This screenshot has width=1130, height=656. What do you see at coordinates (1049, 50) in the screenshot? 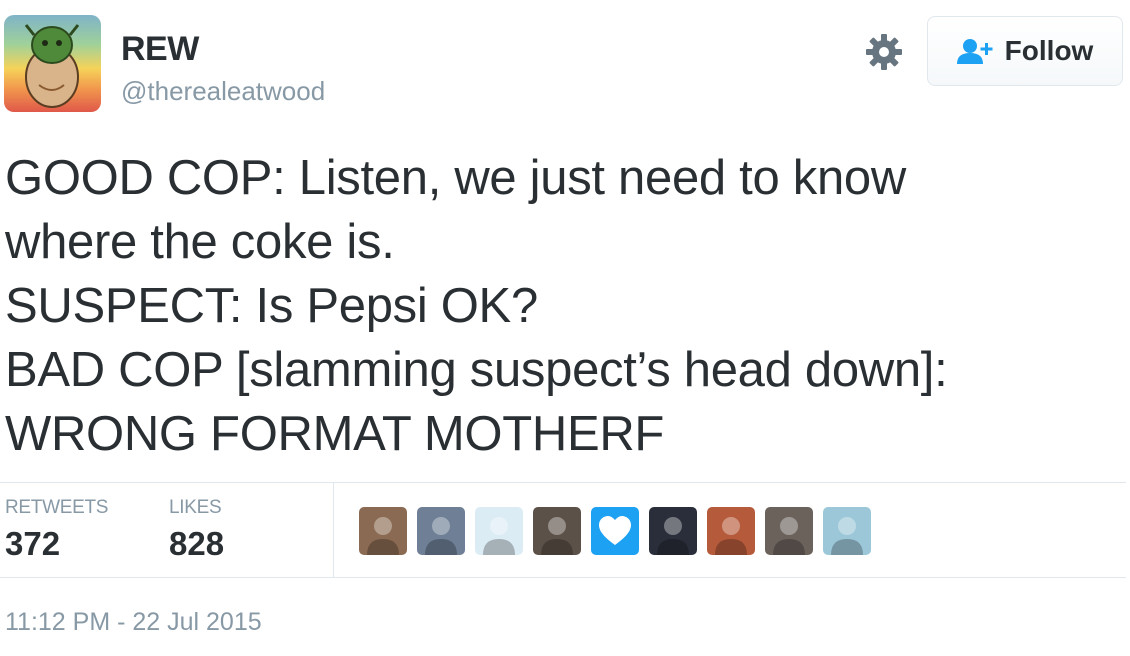
I see `follow-button-label: Follow` at bounding box center [1049, 50].